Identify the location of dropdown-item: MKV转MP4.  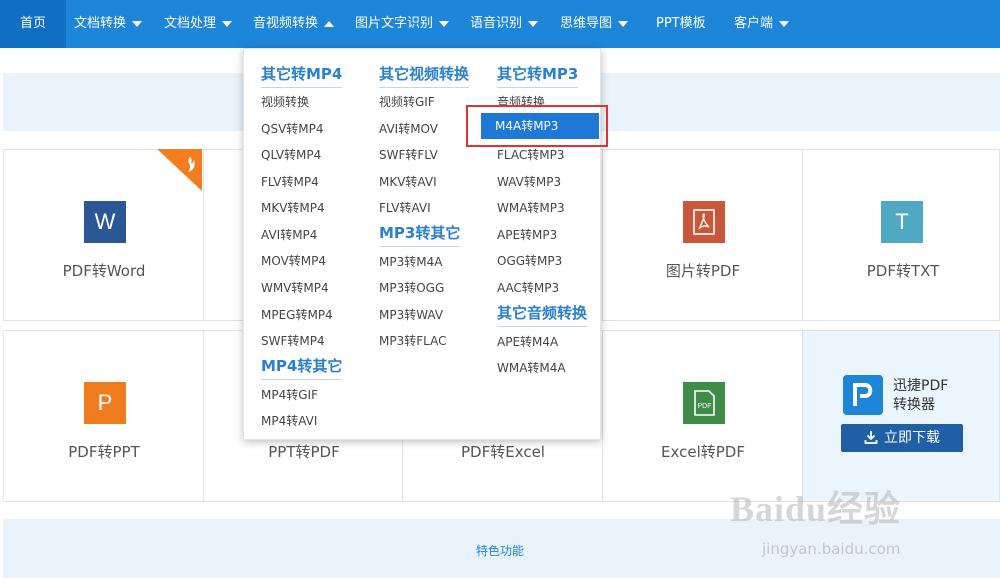
(293, 207).